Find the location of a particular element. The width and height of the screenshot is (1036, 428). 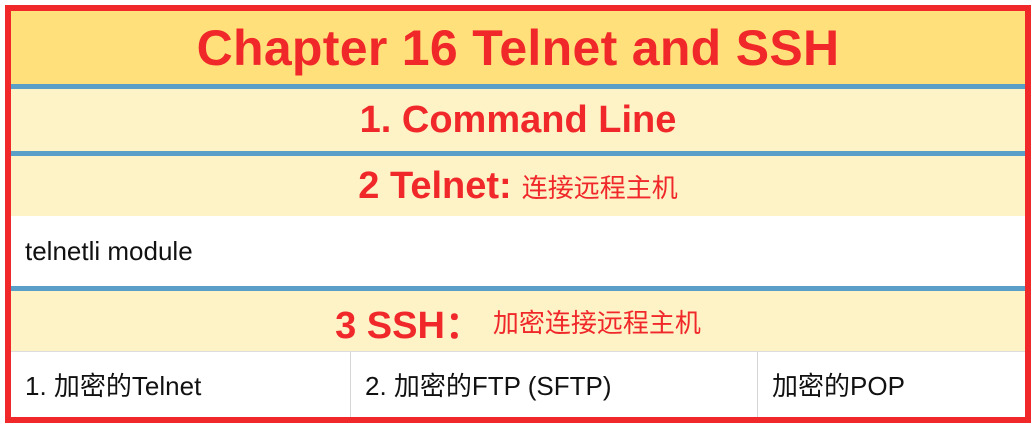

ssh-item-cell: 加密的POP is located at coordinates (891, 384).